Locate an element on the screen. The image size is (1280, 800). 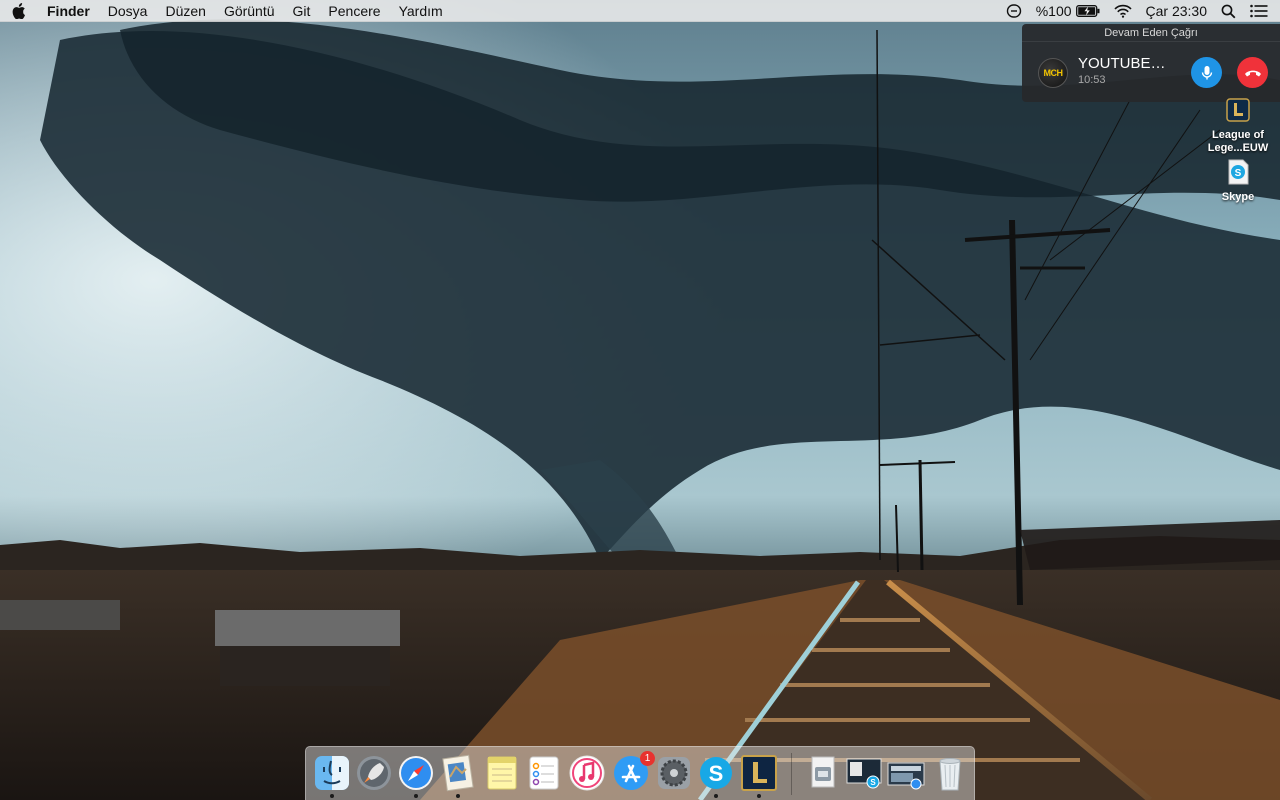
menu-app-finder: Finder is located at coordinates (68, 11).